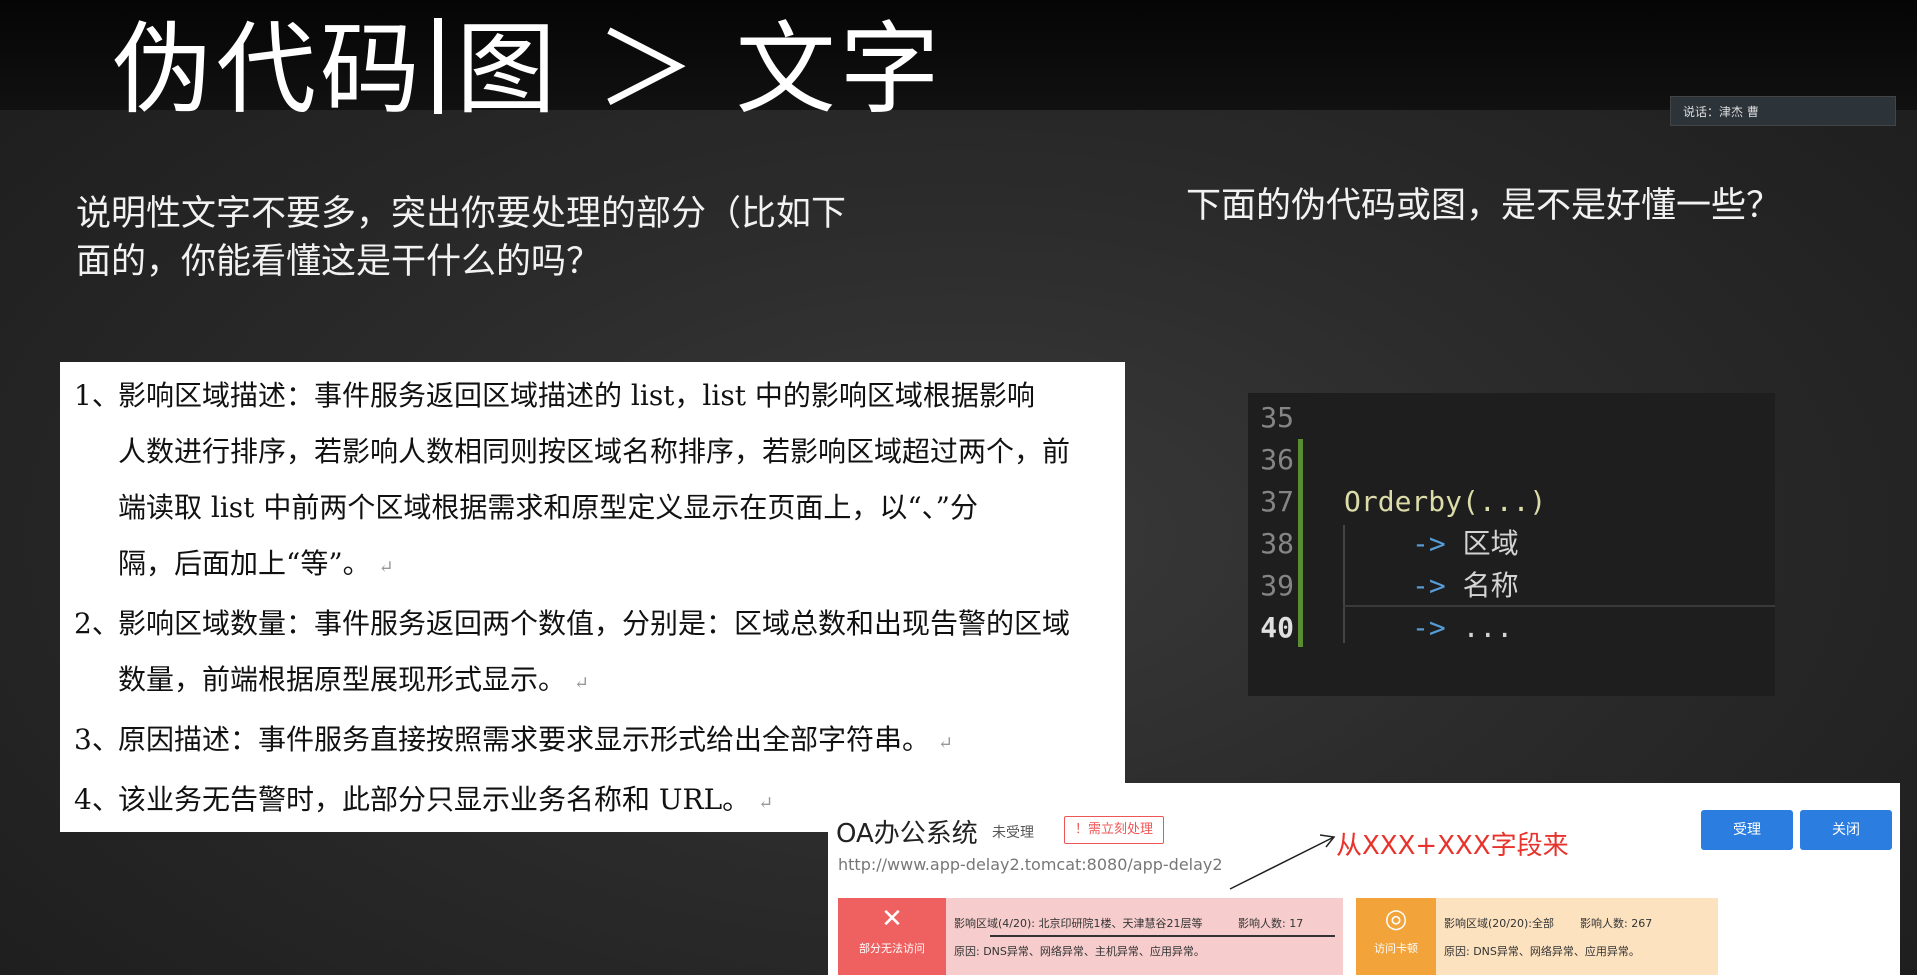 The width and height of the screenshot is (1917, 975). I want to click on card-icon-area: ◎ 访问卡顿, so click(1396, 936).